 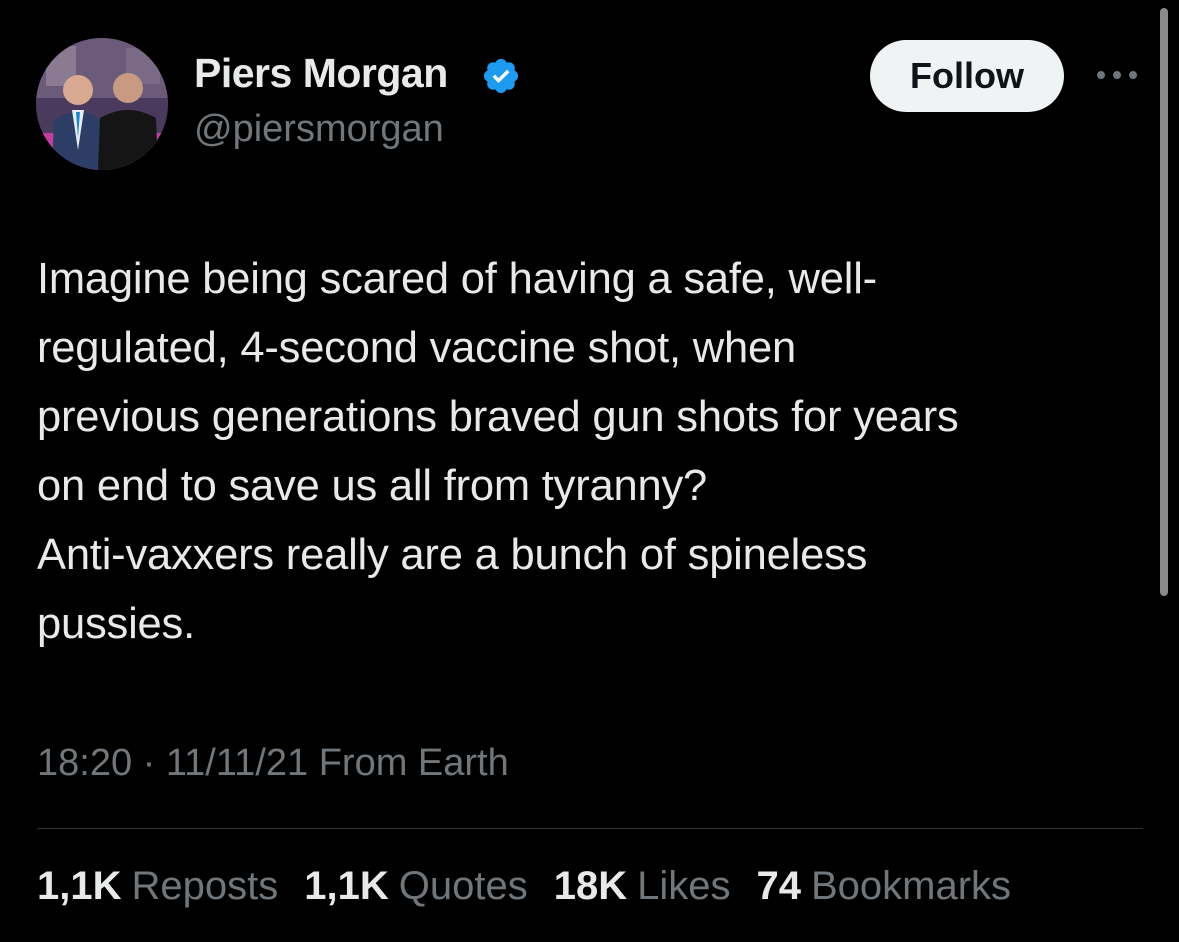 I want to click on stat-label: Reposts, so click(x=205, y=886).